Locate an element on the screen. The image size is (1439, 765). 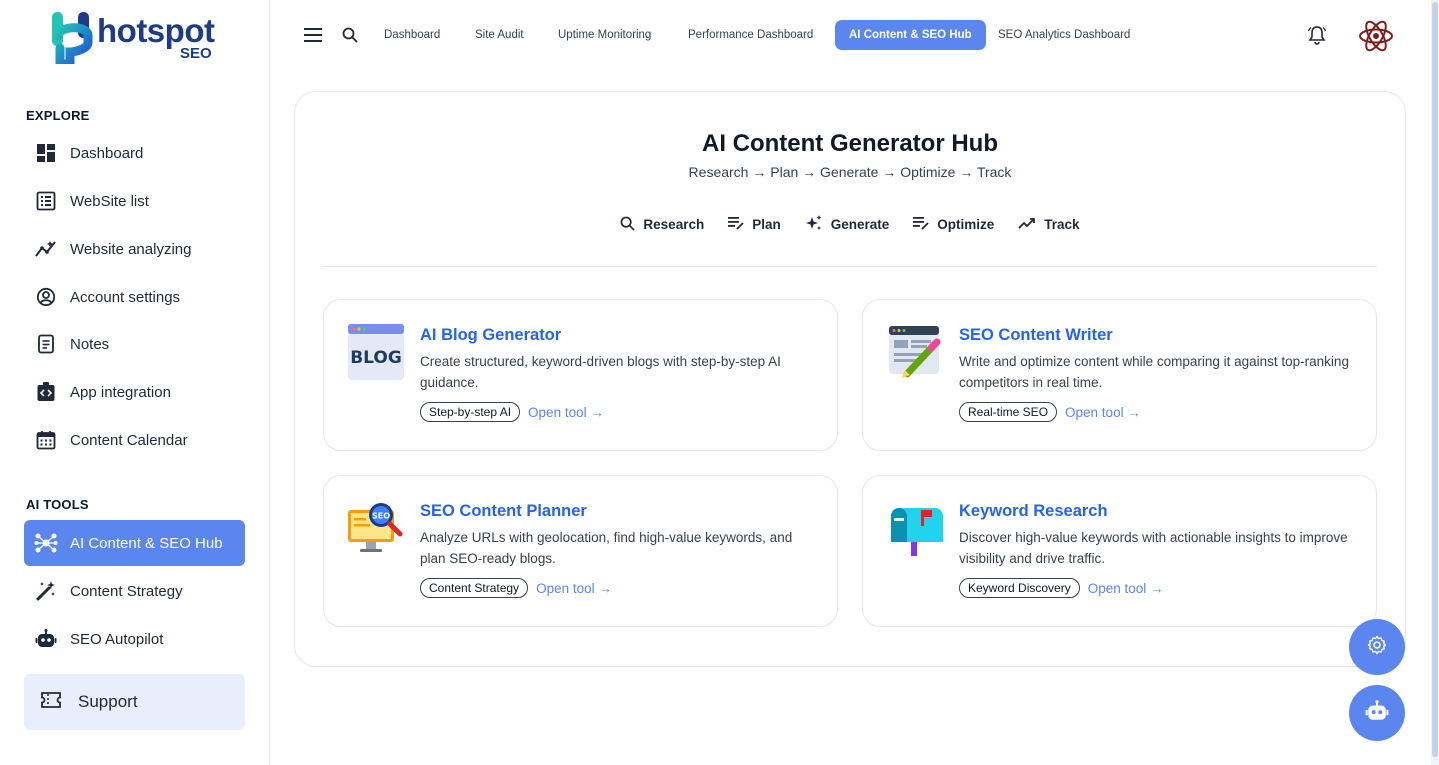
dashboard-icon is located at coordinates (46, 153).